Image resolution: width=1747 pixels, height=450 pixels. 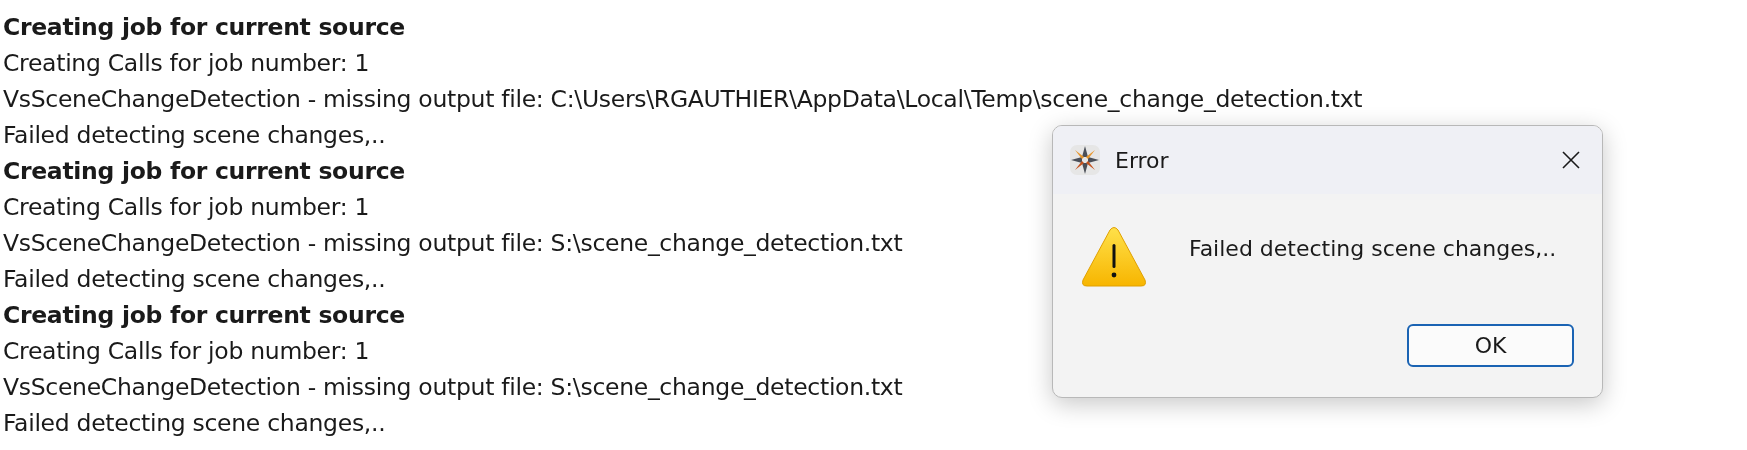 What do you see at coordinates (1114, 257) in the screenshot?
I see `warning-icon` at bounding box center [1114, 257].